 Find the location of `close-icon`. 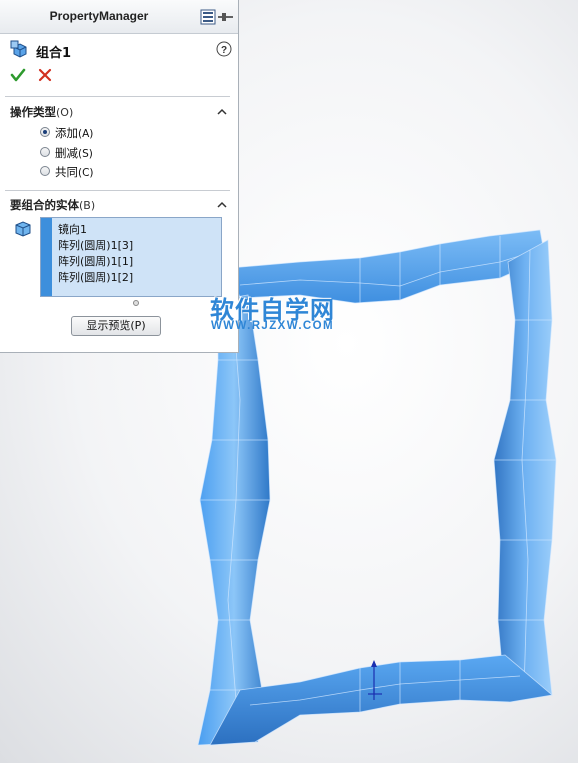

close-icon is located at coordinates (45, 75).